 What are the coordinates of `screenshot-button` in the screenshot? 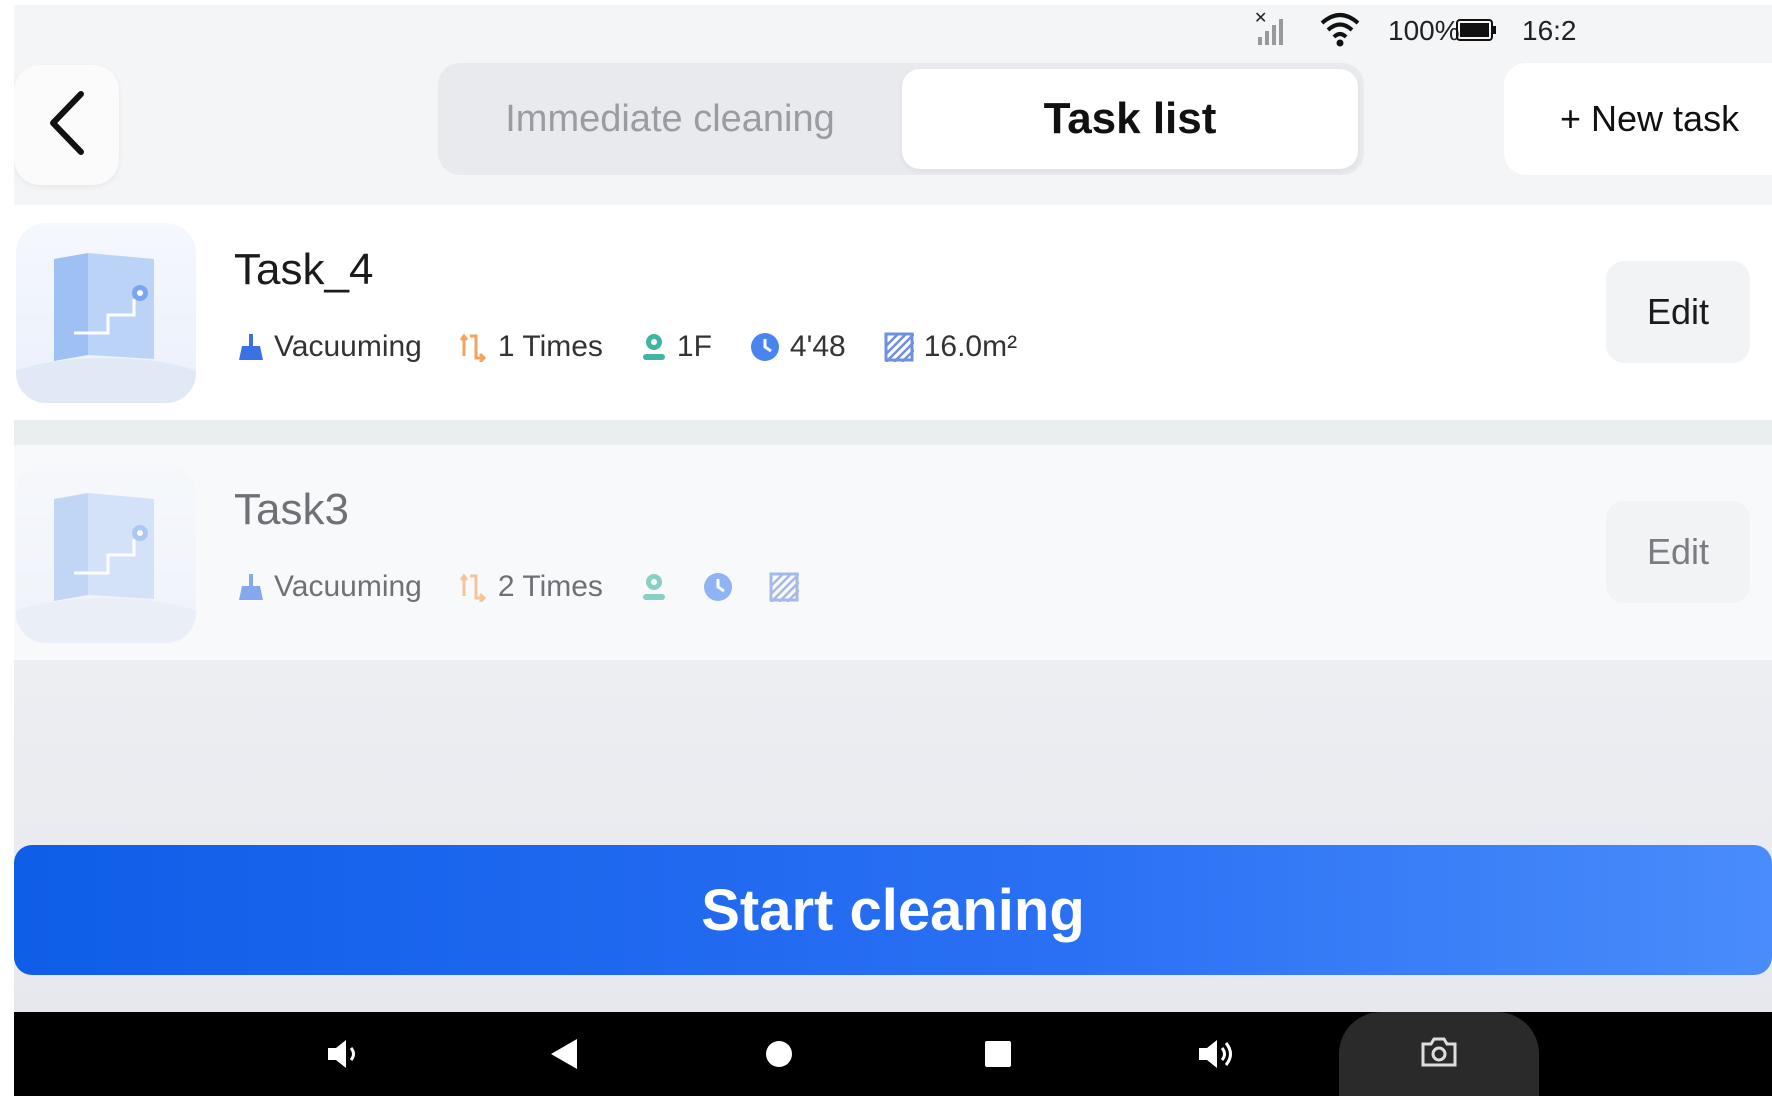 It's located at (1439, 1054).